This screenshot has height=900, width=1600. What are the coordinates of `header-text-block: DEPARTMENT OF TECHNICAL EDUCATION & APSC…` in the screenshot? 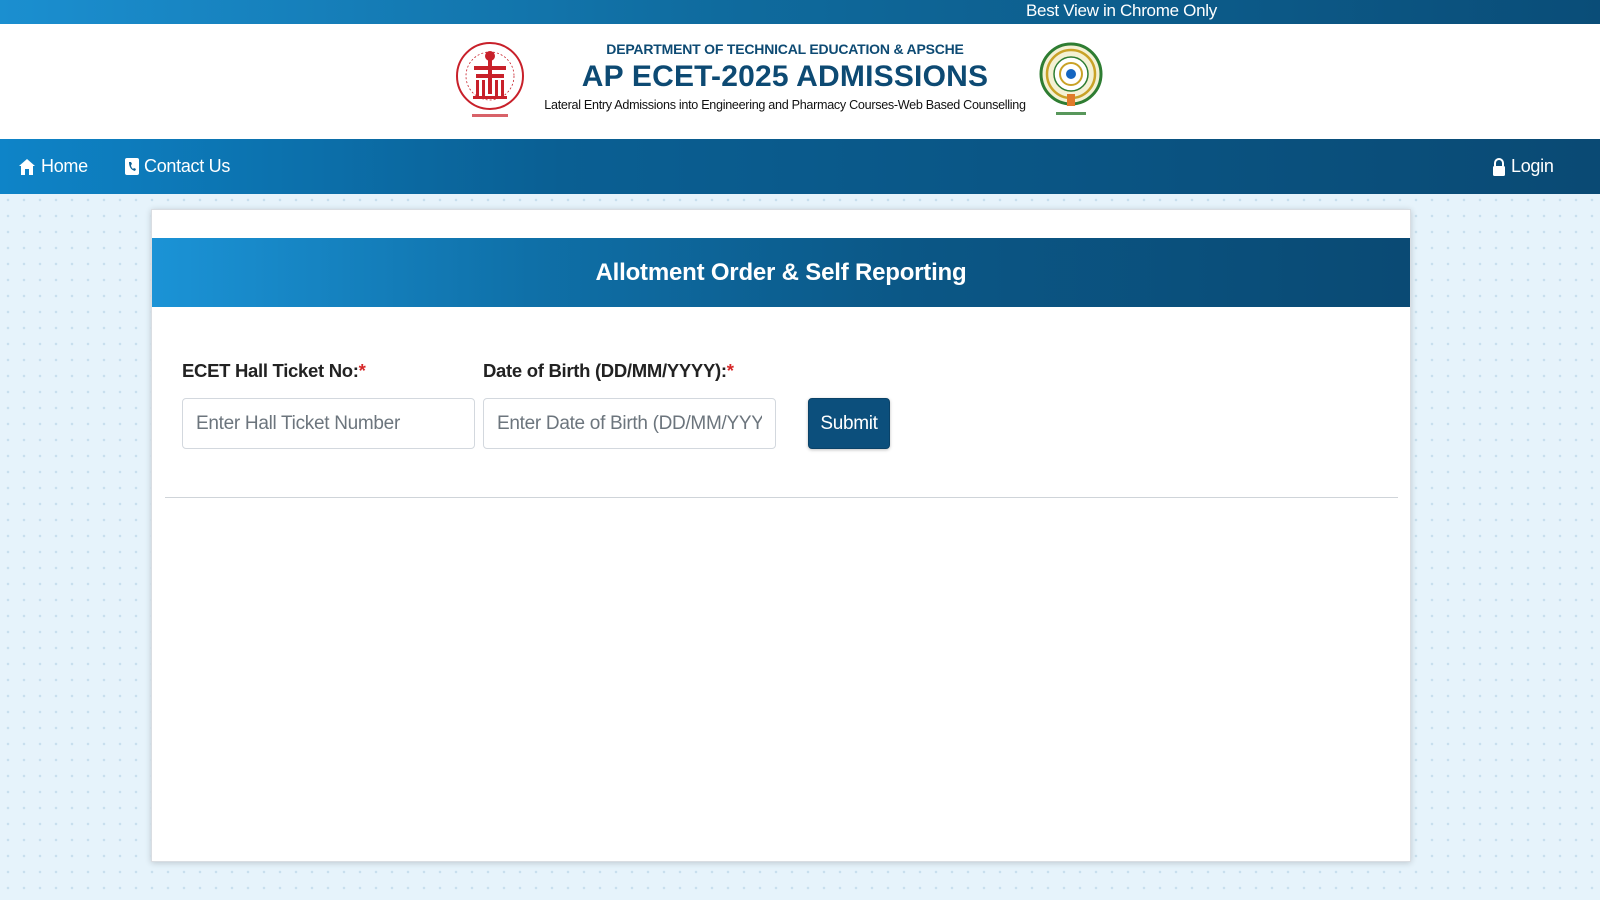 It's located at (785, 76).